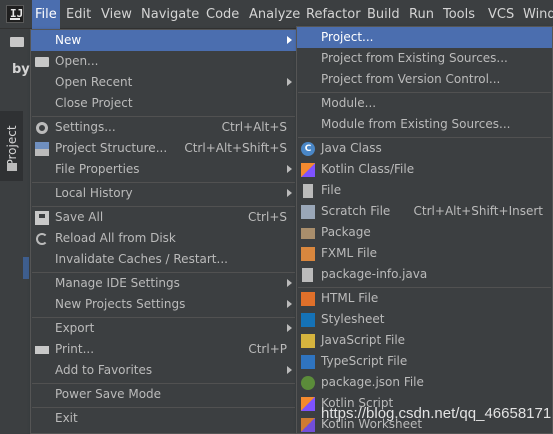 The height and width of the screenshot is (434, 553). Describe the element at coordinates (308, 254) in the screenshot. I see `fxml-icon` at that location.